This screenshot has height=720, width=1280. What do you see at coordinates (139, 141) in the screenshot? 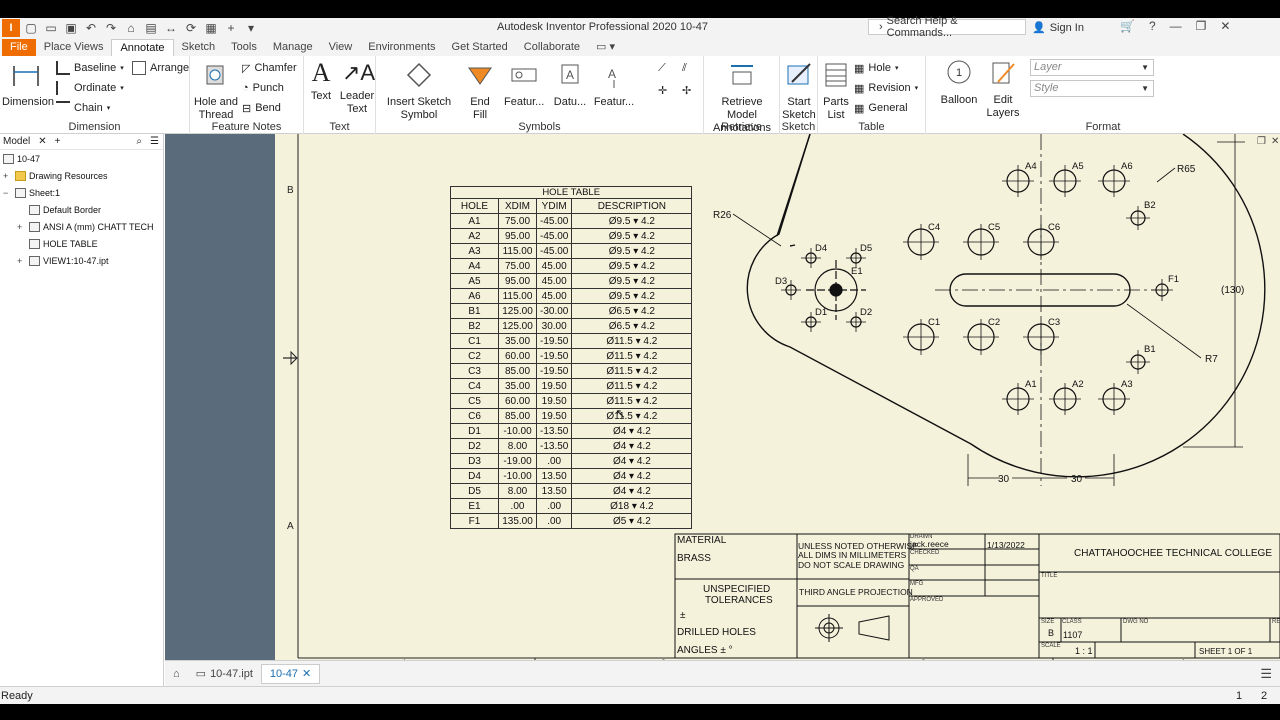
I see `search-icon: ⌕` at bounding box center [139, 141].